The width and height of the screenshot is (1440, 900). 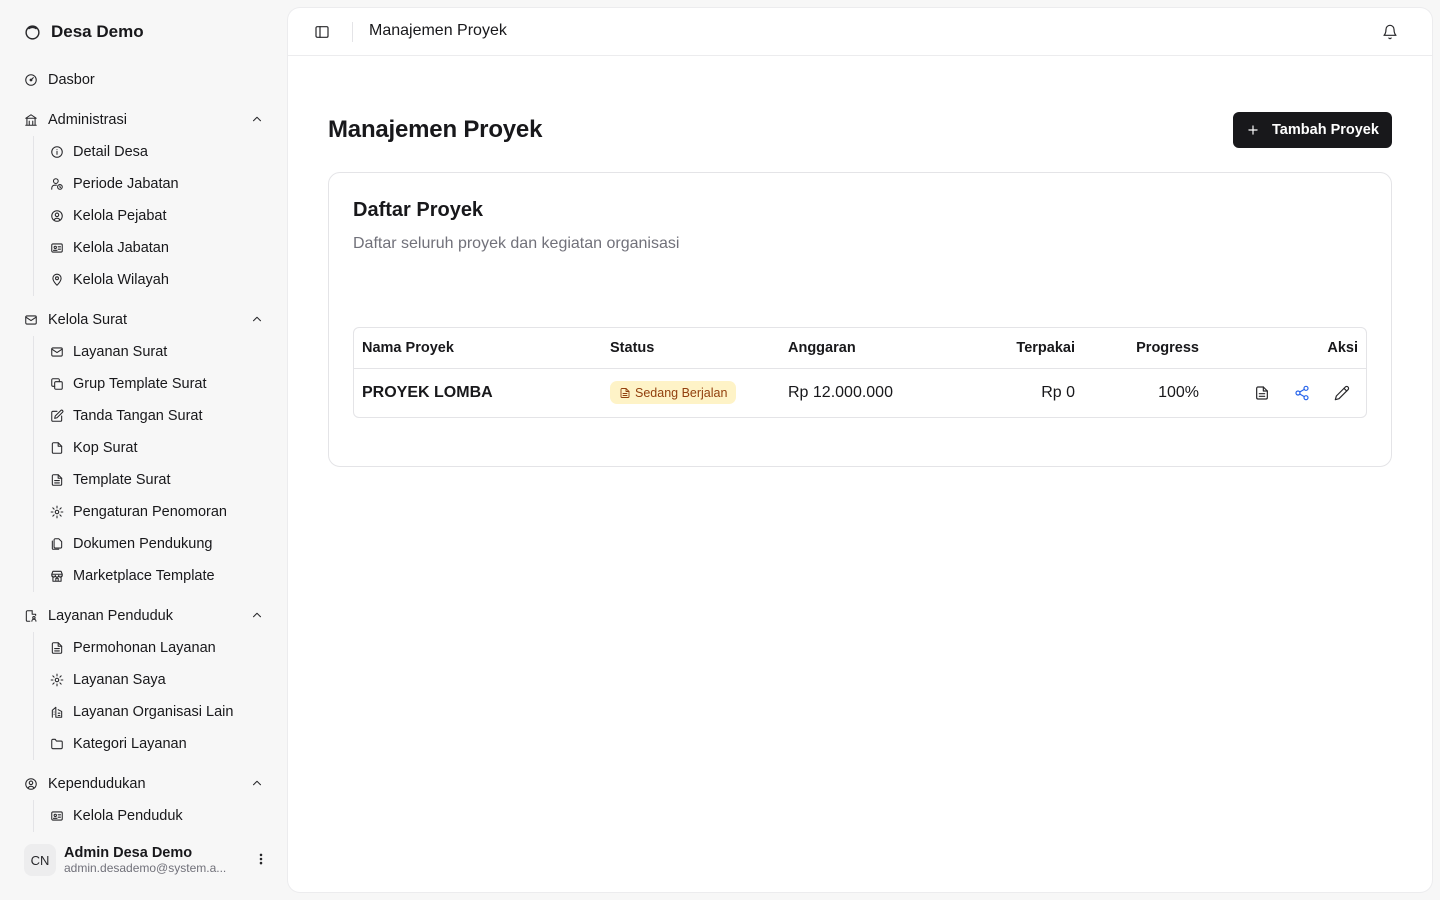 I want to click on project-used: Rp 0, so click(x=1058, y=392).